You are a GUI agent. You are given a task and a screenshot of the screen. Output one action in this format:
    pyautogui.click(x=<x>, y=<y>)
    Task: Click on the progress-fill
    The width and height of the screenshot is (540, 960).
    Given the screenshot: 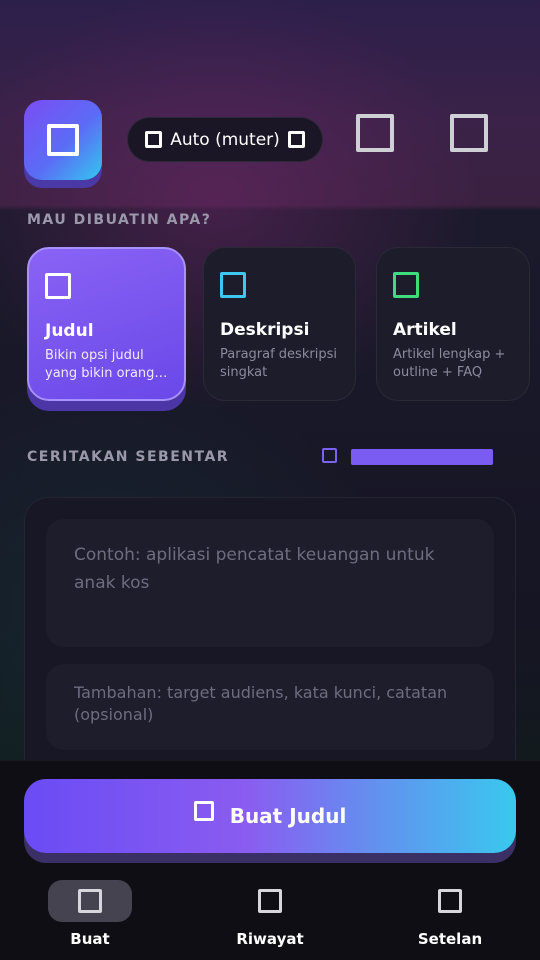 What is the action you would take?
    pyautogui.click(x=422, y=457)
    